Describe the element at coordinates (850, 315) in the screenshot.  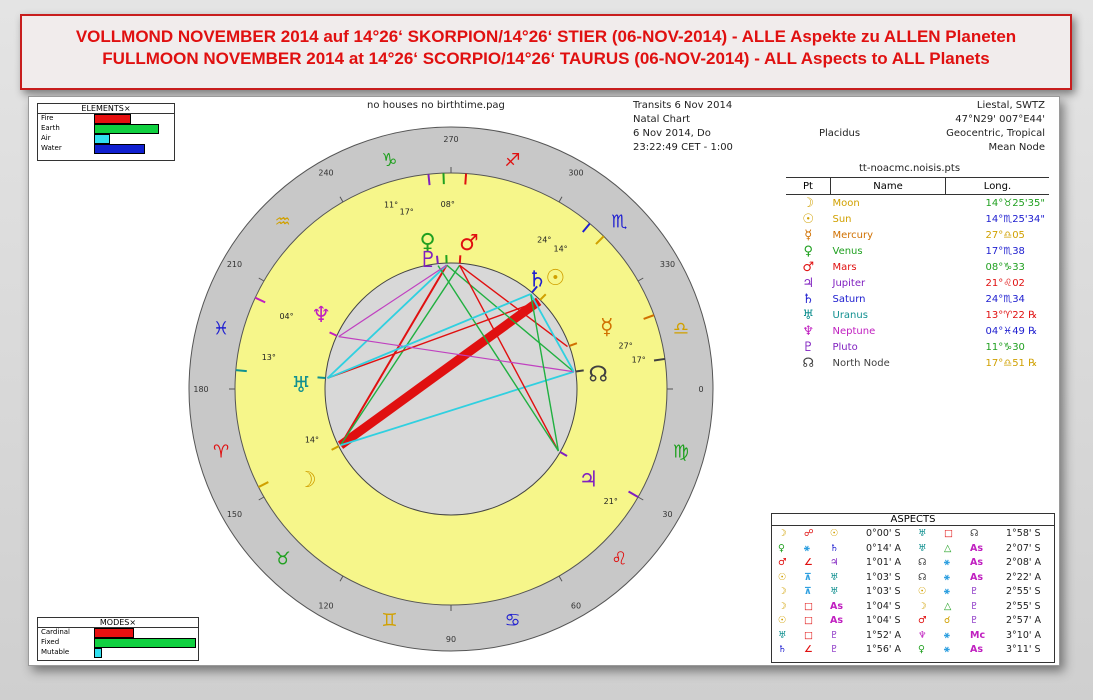
I see `planet-row-name: Uranus` at that location.